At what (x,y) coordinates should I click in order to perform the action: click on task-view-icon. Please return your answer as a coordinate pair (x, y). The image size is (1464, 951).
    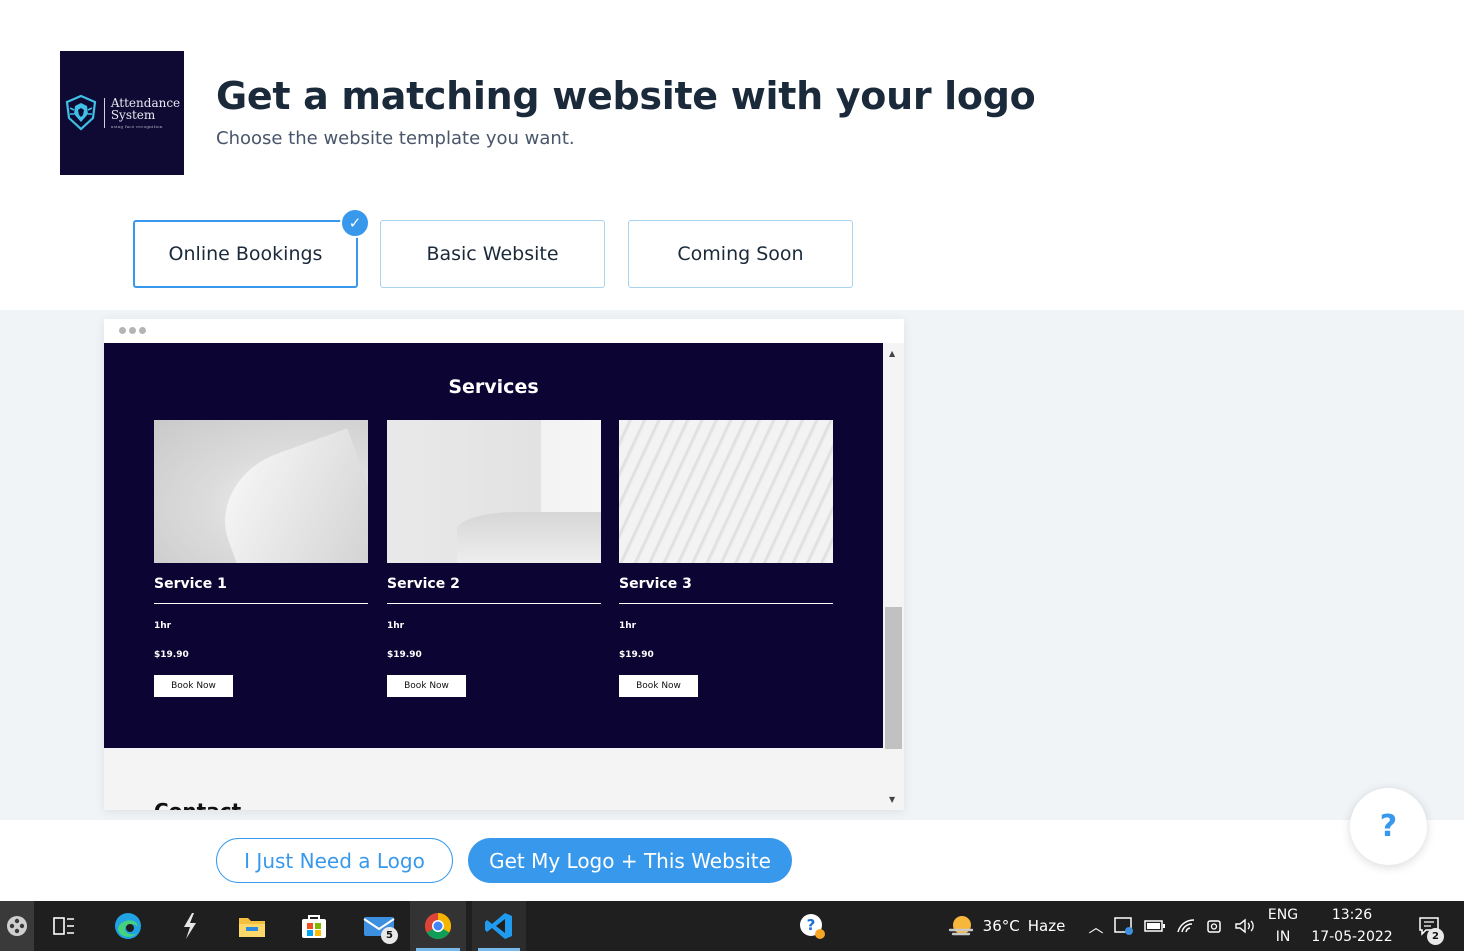
    Looking at the image, I should click on (63, 926).